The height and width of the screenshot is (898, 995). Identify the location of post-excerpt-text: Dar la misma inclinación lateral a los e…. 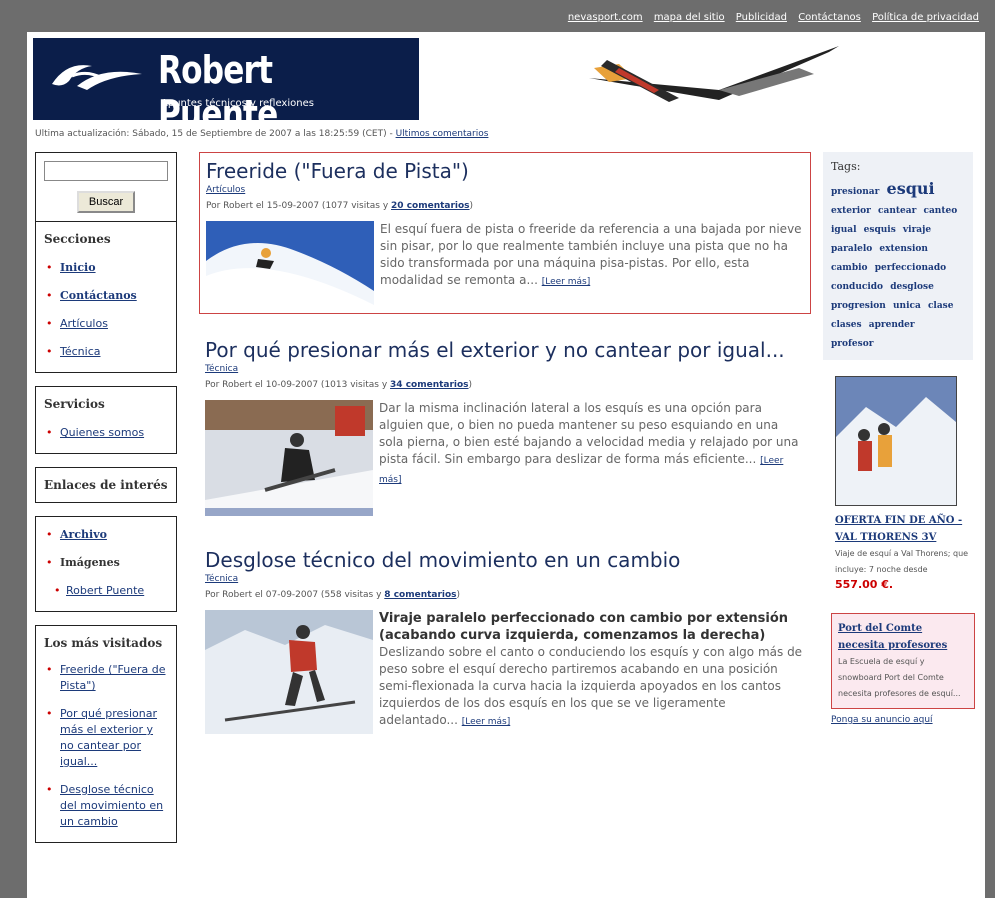
(589, 433).